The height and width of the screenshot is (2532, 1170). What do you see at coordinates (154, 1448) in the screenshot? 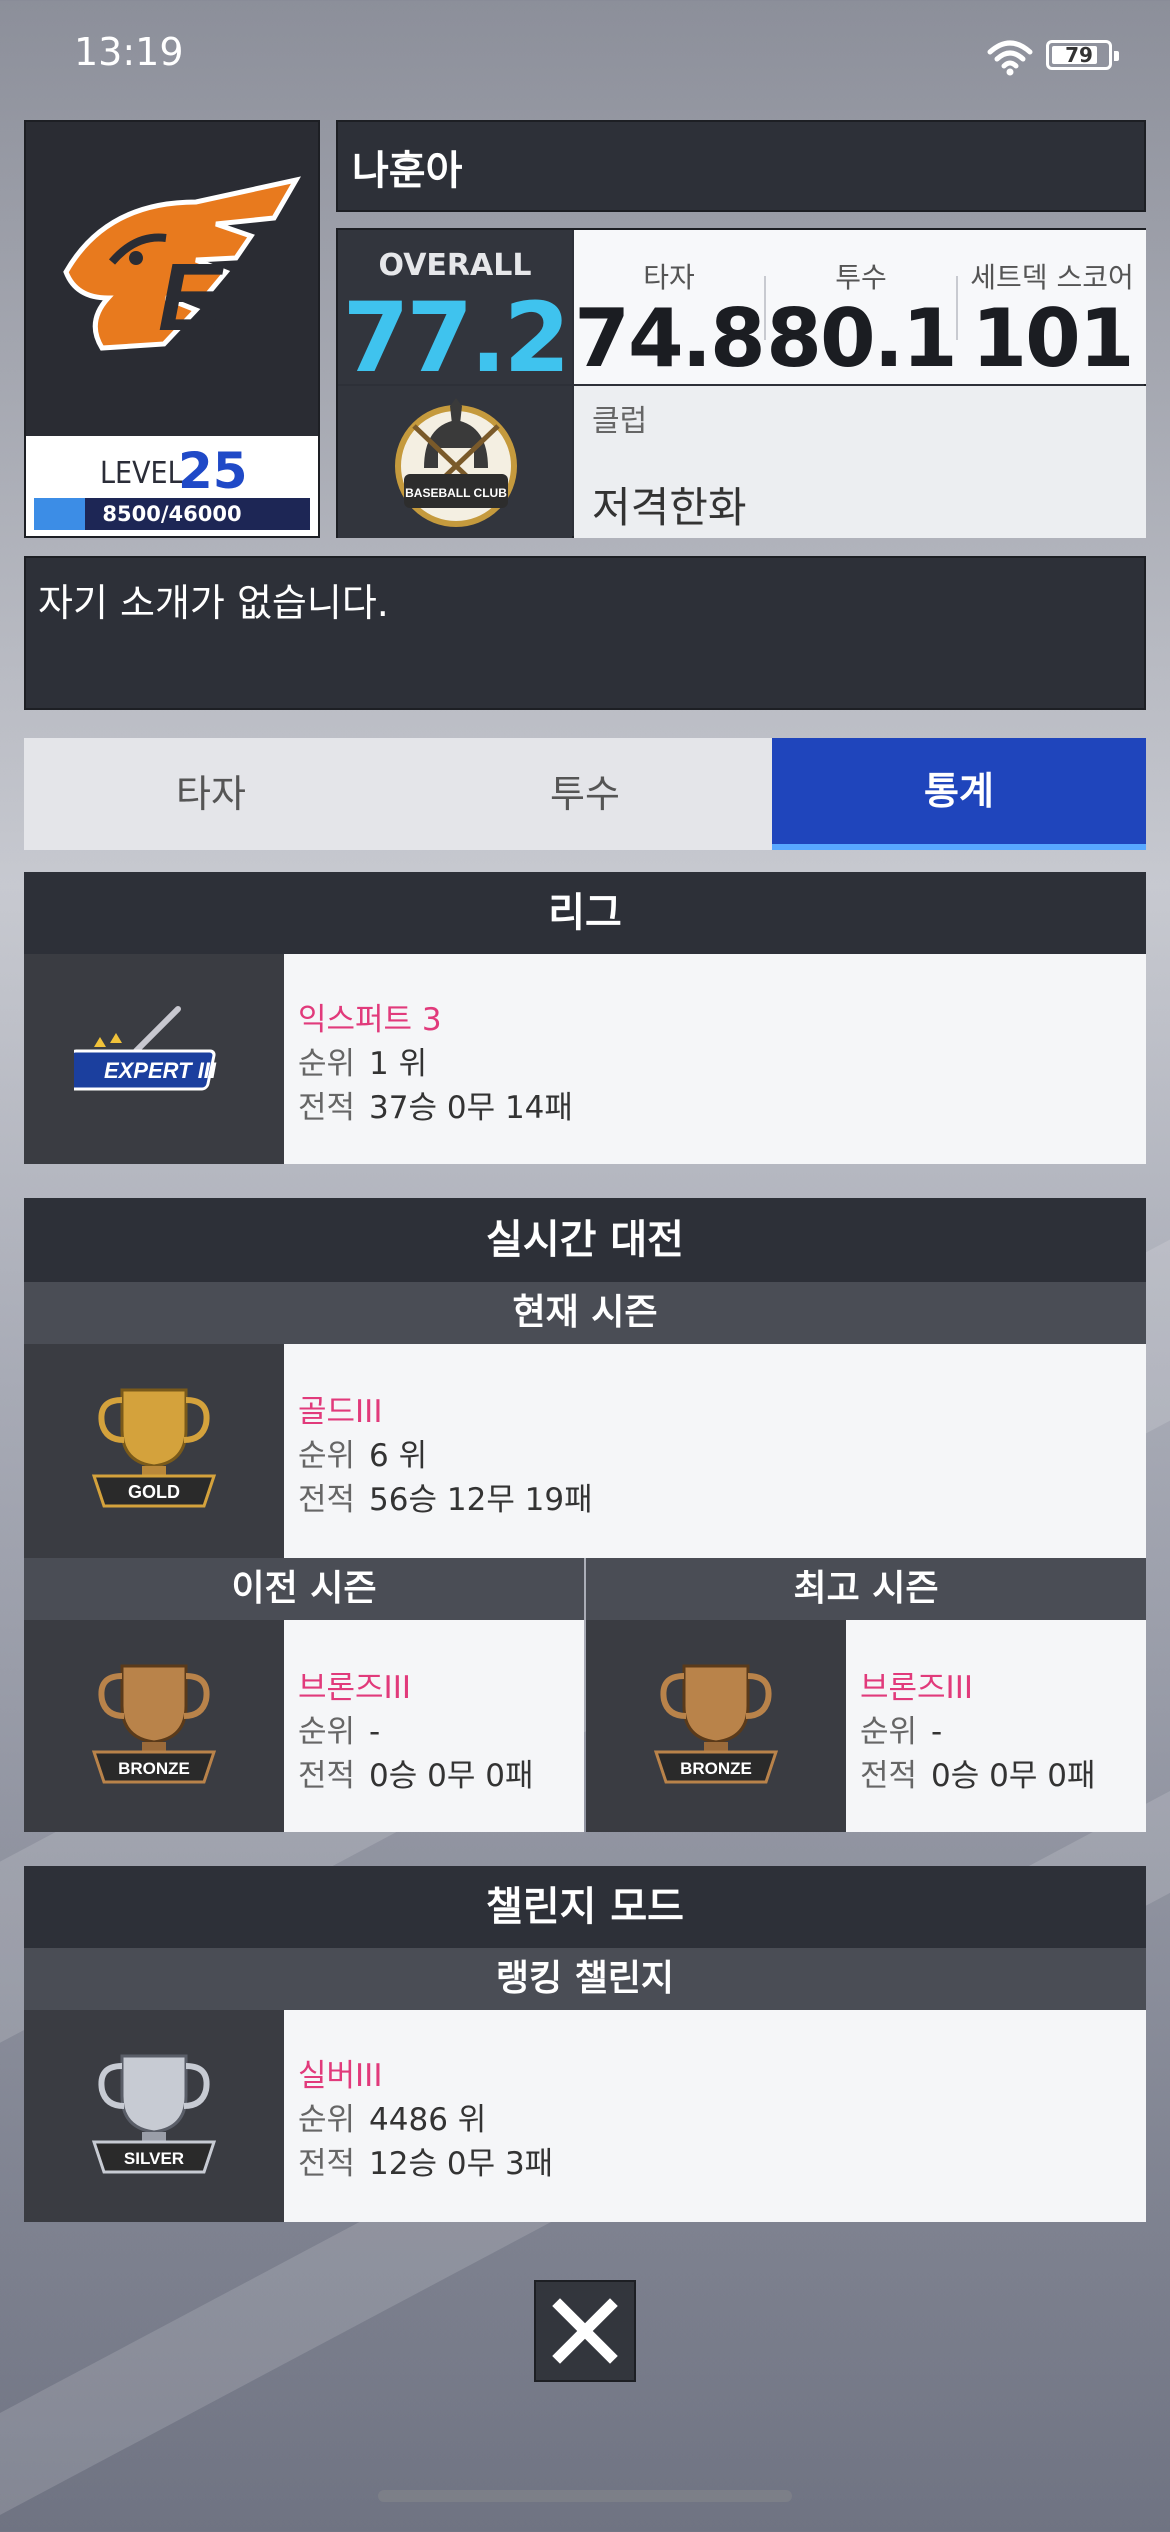
I see `gold-trophy-icon: GOLD` at bounding box center [154, 1448].